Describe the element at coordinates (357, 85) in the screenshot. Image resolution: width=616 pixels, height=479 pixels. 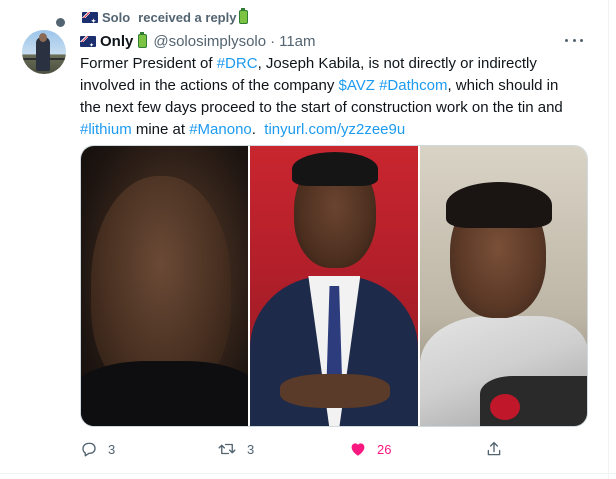
I see `cashtag-avz: $AVZ` at that location.